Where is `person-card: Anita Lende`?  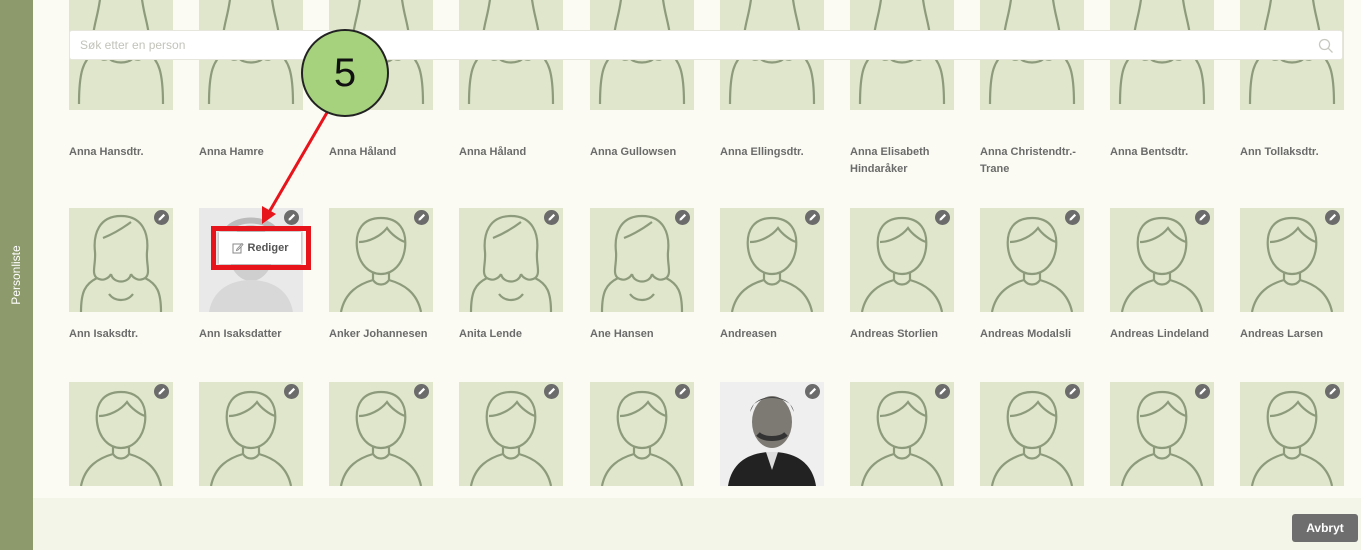 person-card: Anita Lende is located at coordinates (511, 293).